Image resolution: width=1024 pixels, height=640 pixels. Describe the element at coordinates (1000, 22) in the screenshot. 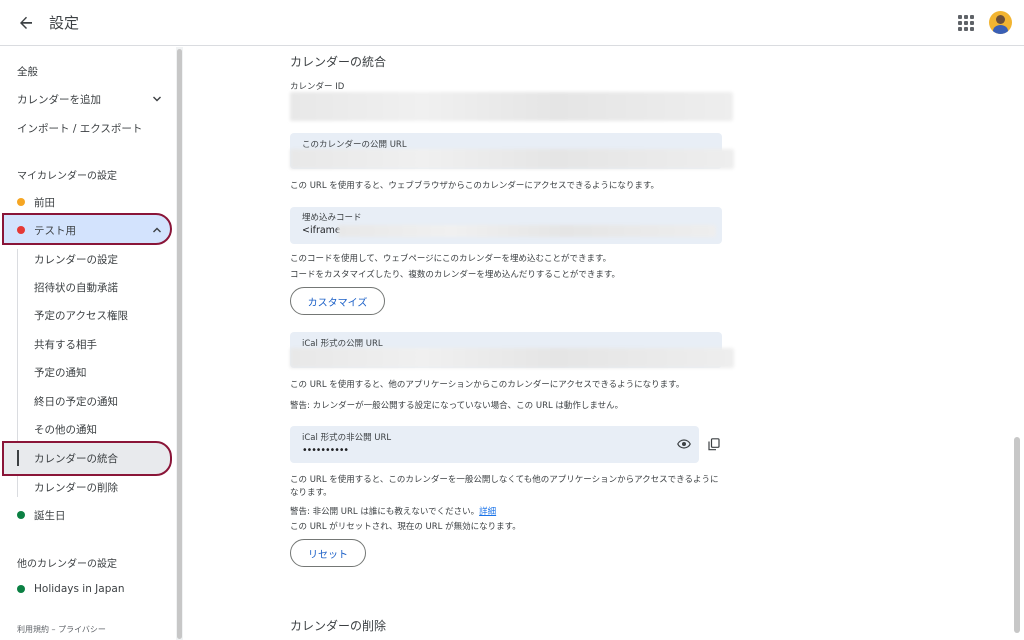

I see `avatar` at that location.